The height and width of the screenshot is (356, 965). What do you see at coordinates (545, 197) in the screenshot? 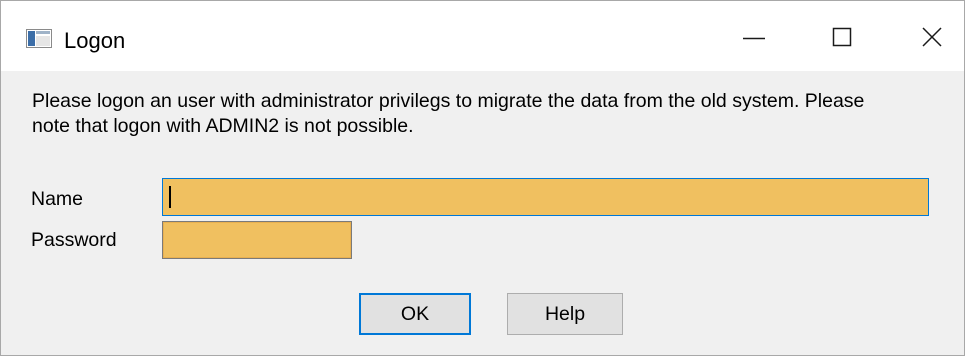
I see `name-input` at bounding box center [545, 197].